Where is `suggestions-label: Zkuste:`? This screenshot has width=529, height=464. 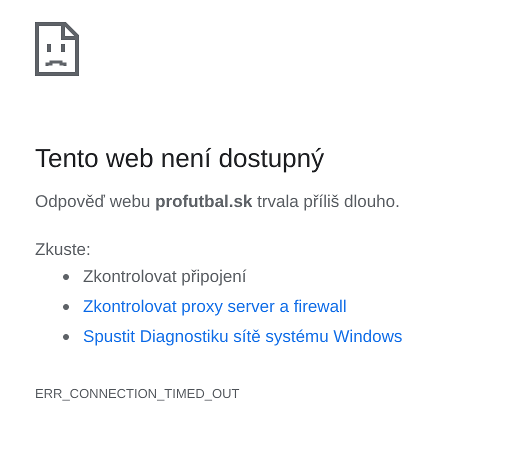 suggestions-label: Zkuste: is located at coordinates (63, 250).